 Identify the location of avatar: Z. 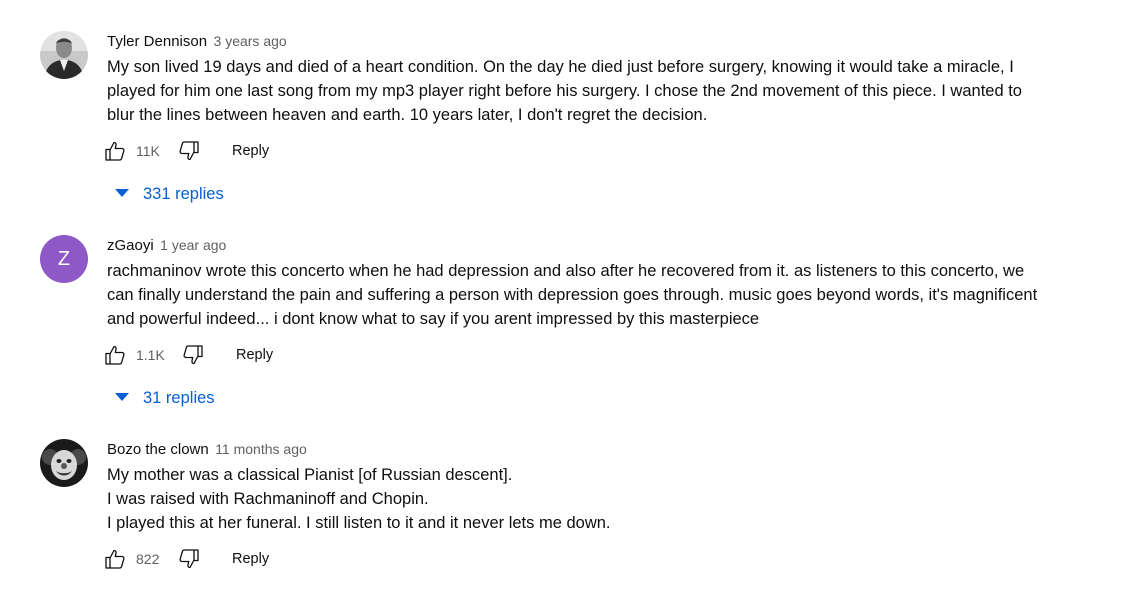
(64, 259).